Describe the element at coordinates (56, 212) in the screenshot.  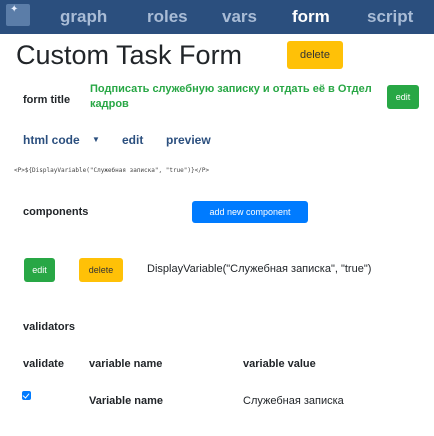
I see `components-label: components` at that location.